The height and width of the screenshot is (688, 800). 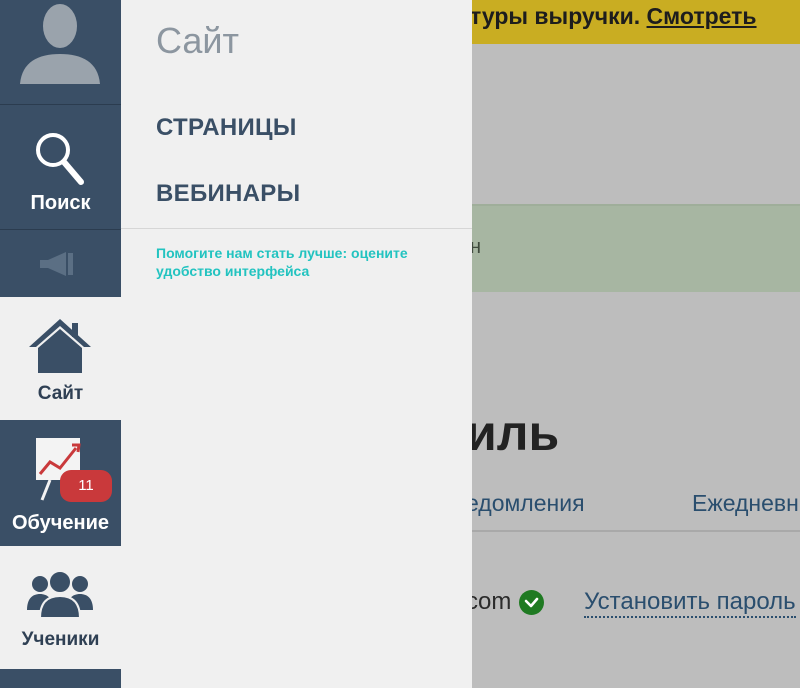 What do you see at coordinates (60, 203) in the screenshot?
I see `sidebar-item-label: Поиск` at bounding box center [60, 203].